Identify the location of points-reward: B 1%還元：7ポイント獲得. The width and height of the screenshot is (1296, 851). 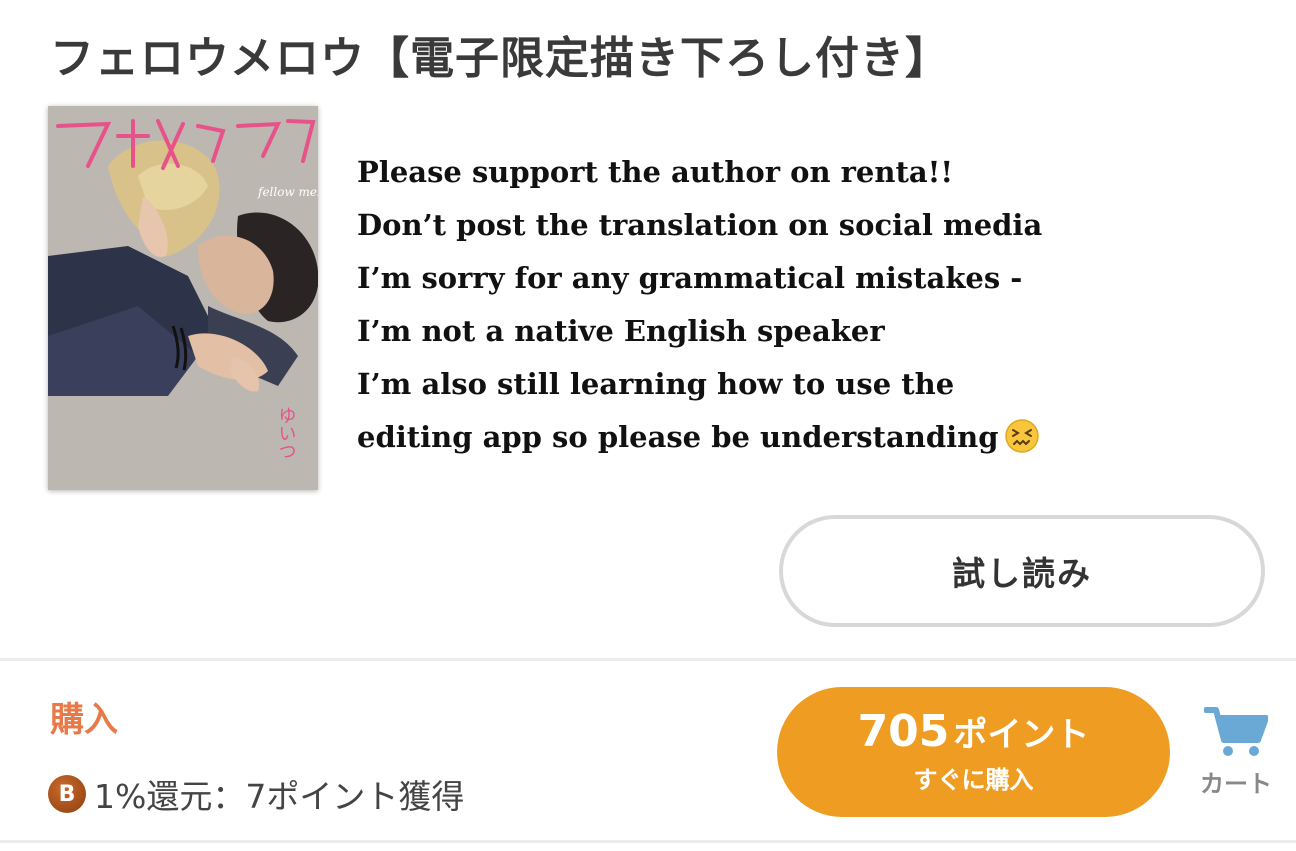
(256, 794).